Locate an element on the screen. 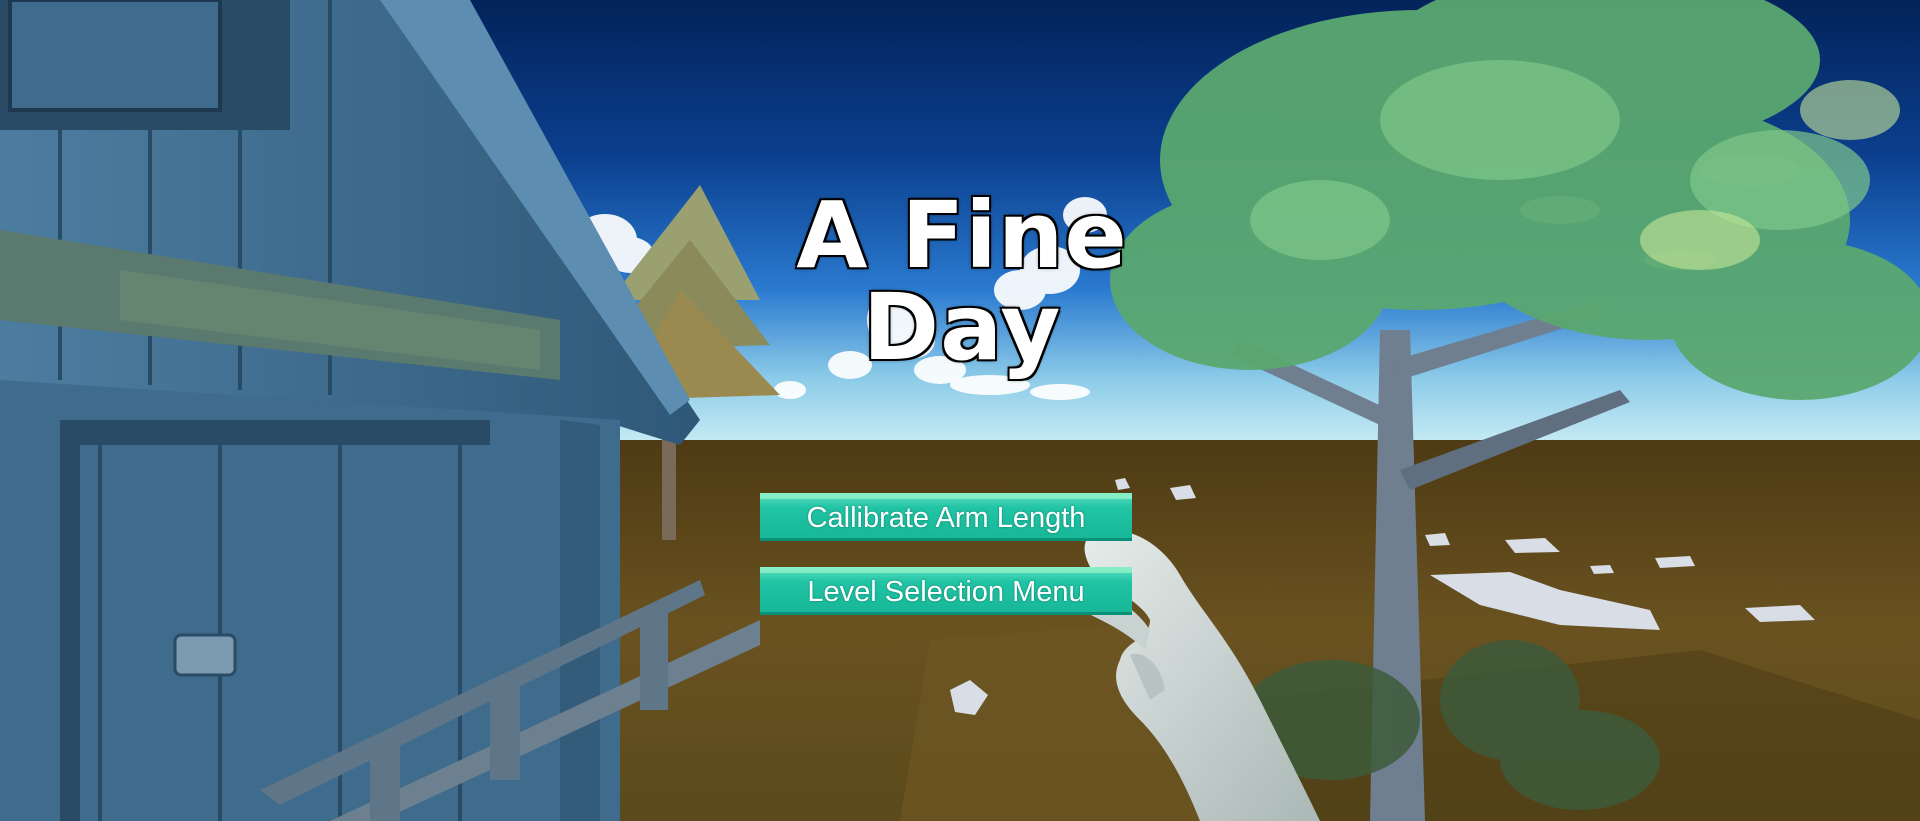 This screenshot has width=1920, height=821. level-selection-menu-button: Level Selection Menu is located at coordinates (946, 591).